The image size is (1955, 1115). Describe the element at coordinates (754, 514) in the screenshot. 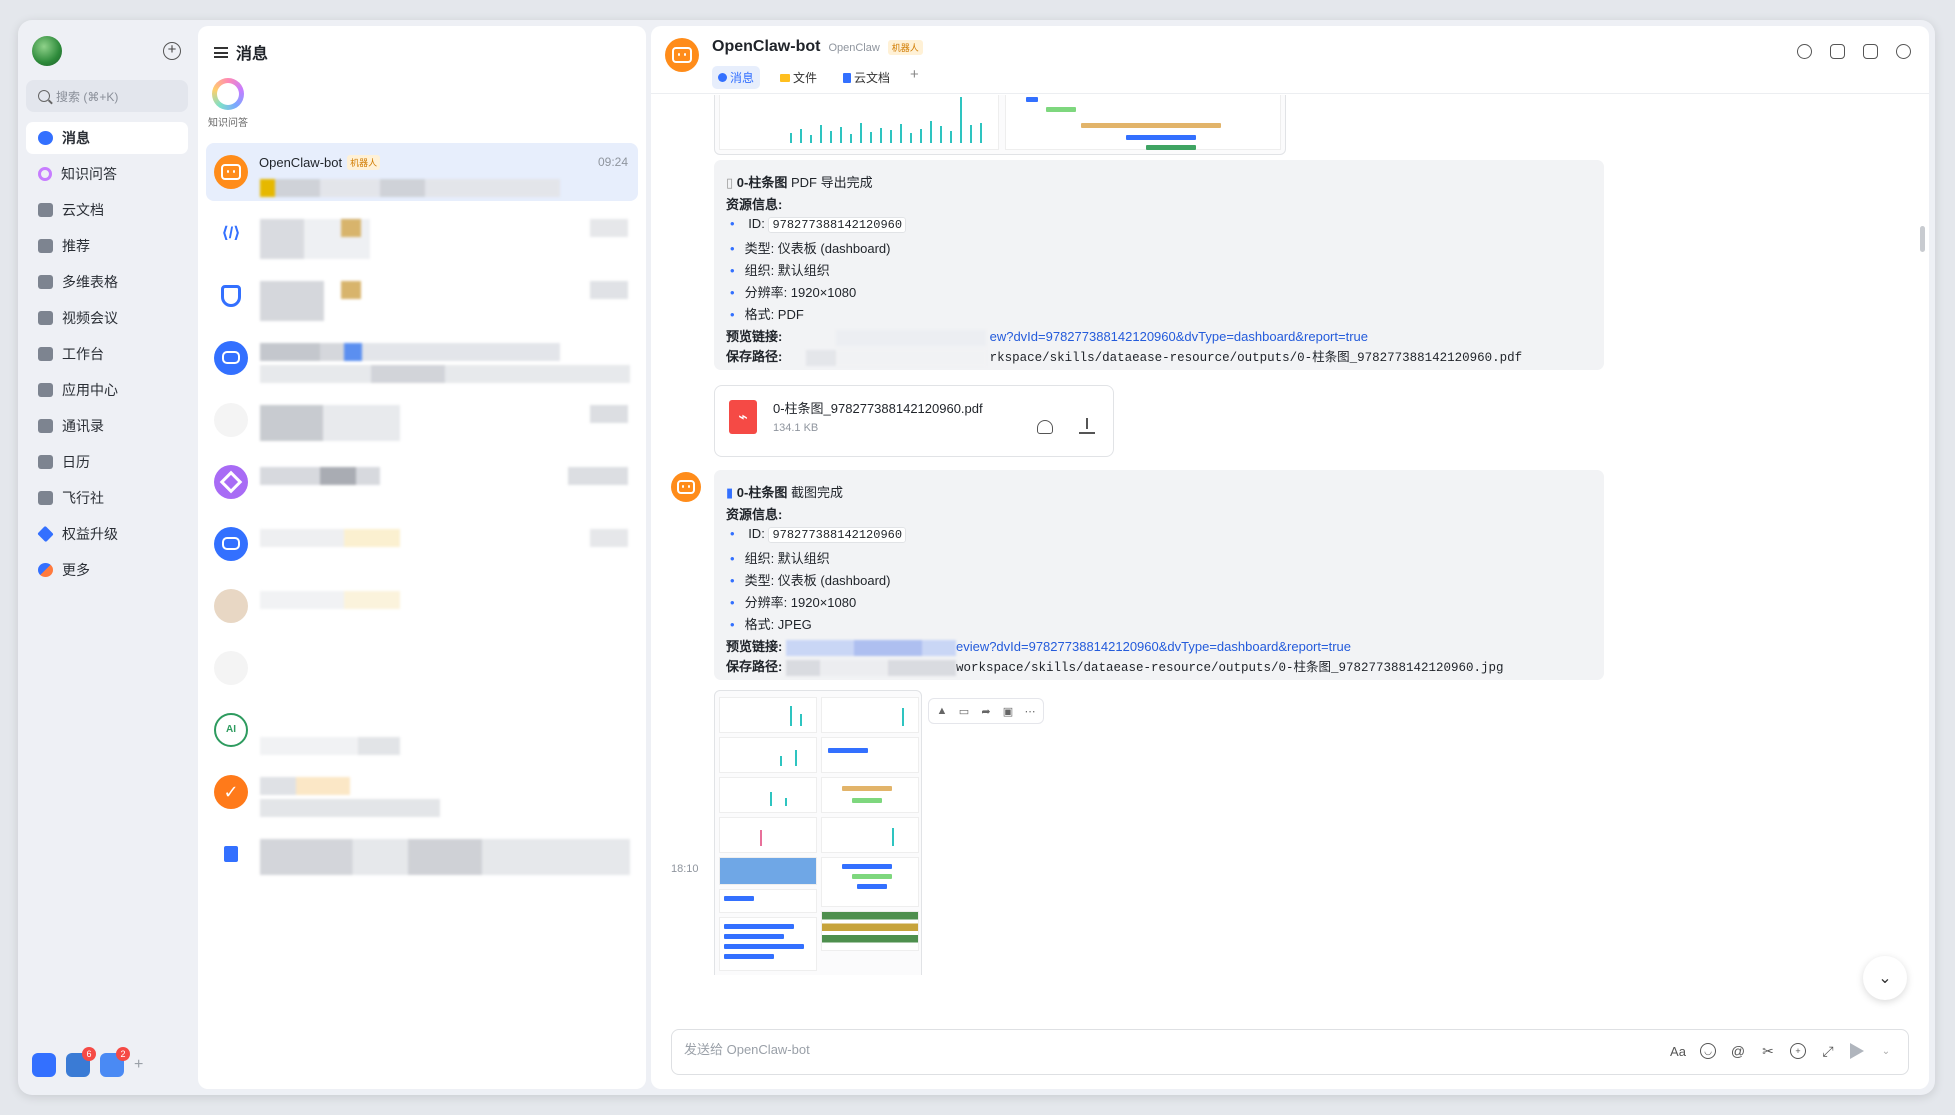

I see `section-heading: 资源信息:` at that location.